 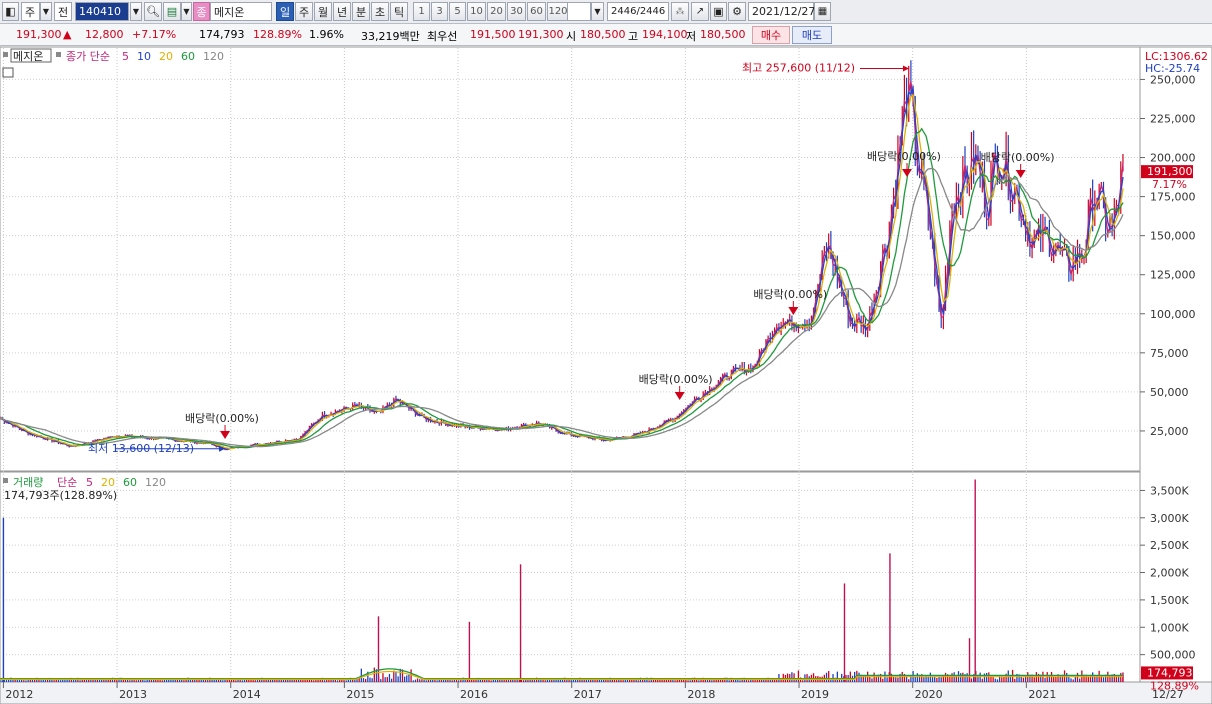 What do you see at coordinates (102, 11) in the screenshot?
I see `stock-code-input: 140410` at bounding box center [102, 11].